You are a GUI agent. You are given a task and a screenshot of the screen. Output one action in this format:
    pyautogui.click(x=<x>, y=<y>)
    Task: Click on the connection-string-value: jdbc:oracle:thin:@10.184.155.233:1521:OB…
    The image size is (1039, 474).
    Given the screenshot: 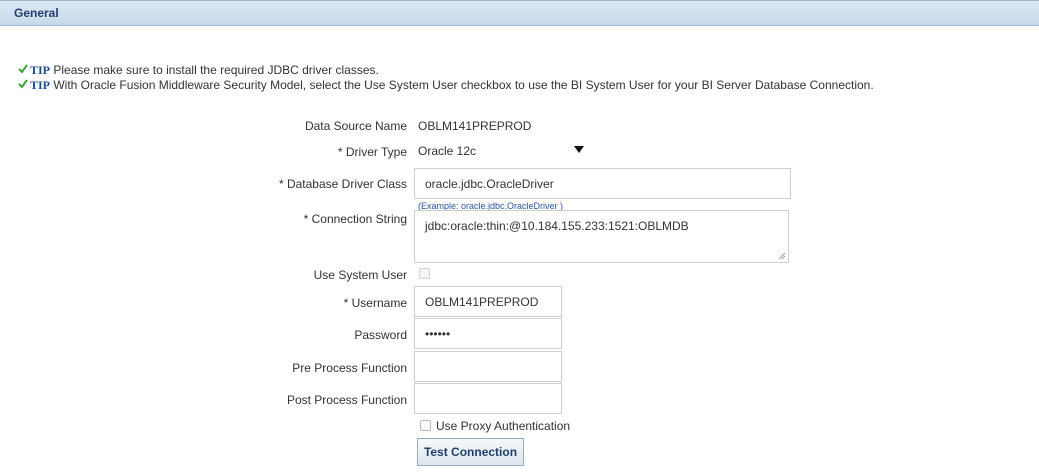 What is the action you would take?
    pyautogui.click(x=557, y=226)
    